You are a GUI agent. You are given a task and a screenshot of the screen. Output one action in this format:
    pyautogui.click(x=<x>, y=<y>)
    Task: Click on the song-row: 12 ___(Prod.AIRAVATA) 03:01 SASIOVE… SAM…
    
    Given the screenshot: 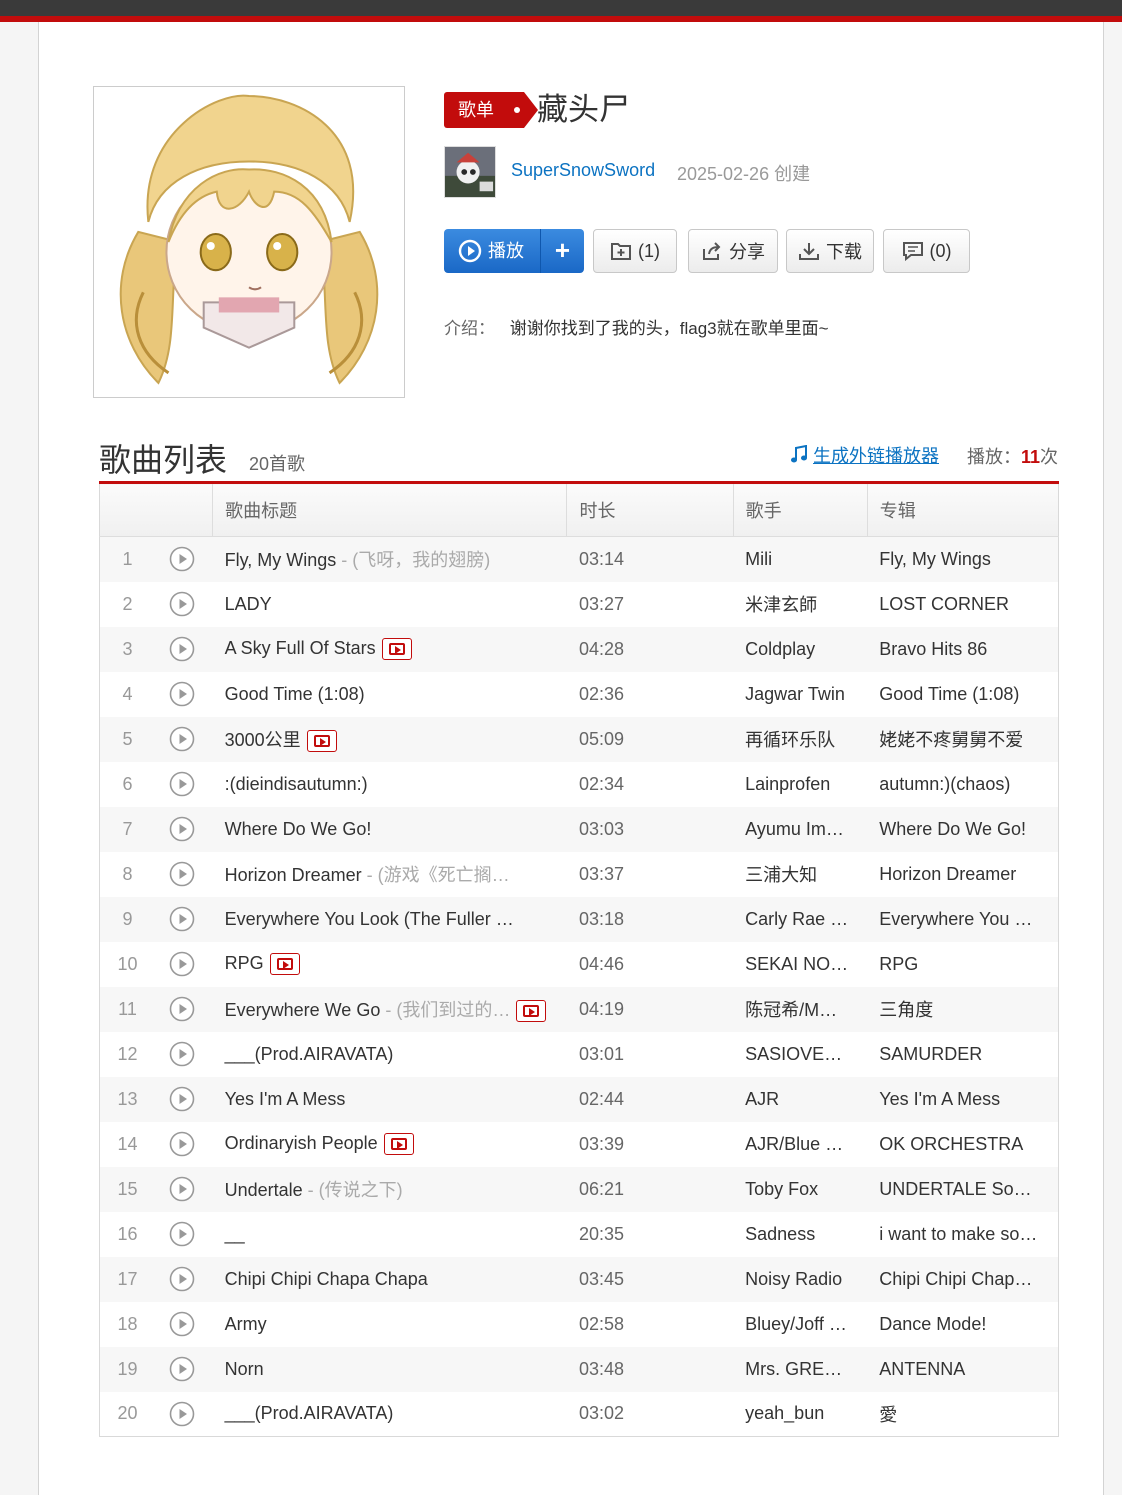 What is the action you would take?
    pyautogui.click(x=579, y=1054)
    